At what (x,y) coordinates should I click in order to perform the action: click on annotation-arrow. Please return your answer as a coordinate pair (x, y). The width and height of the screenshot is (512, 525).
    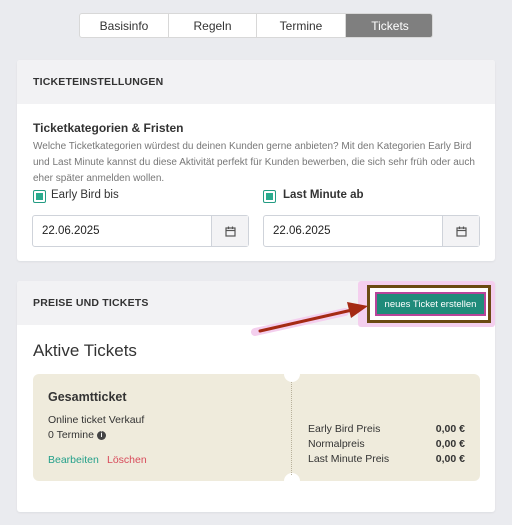
    Looking at the image, I should click on (309, 319).